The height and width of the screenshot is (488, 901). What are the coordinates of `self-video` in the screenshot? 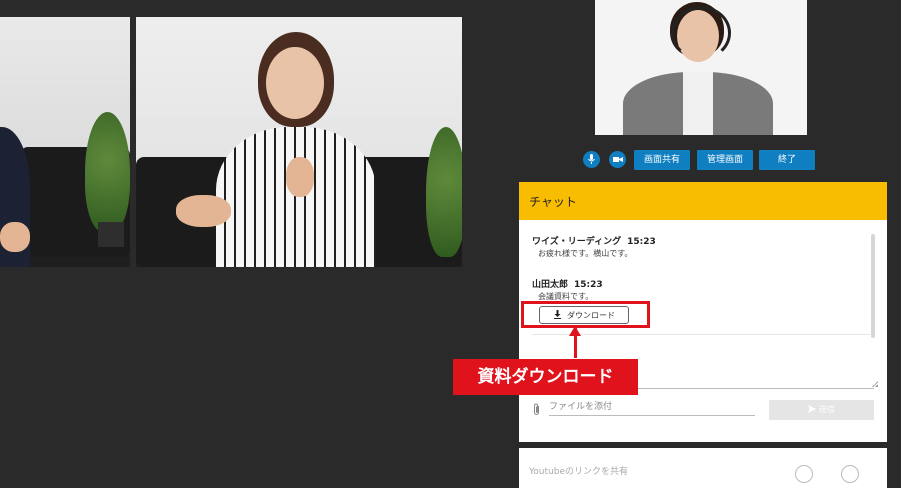 It's located at (701, 67).